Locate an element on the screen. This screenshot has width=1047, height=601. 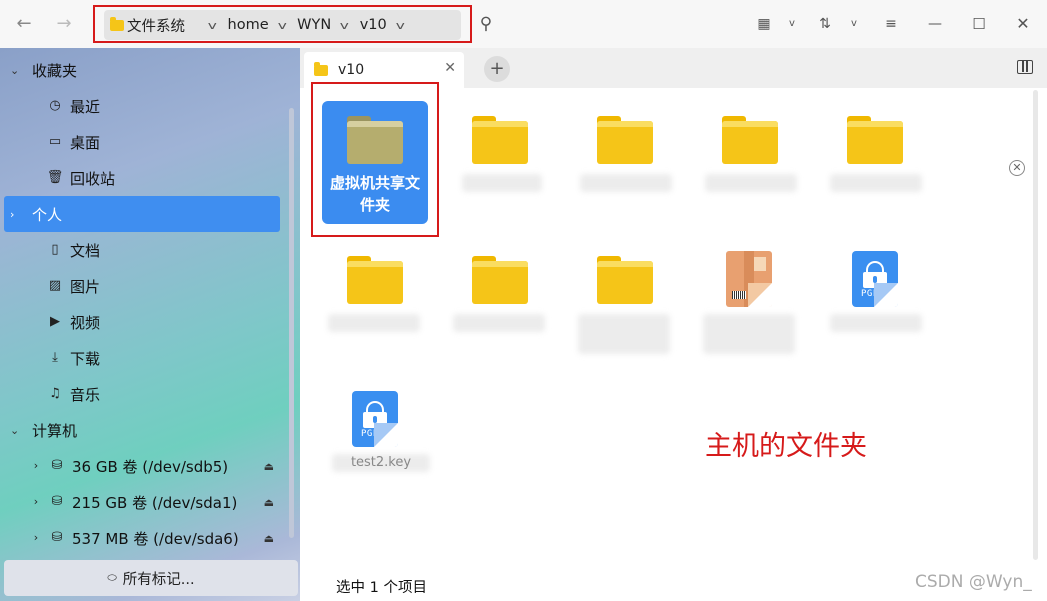
back-button: ← is located at coordinates (24, 24).